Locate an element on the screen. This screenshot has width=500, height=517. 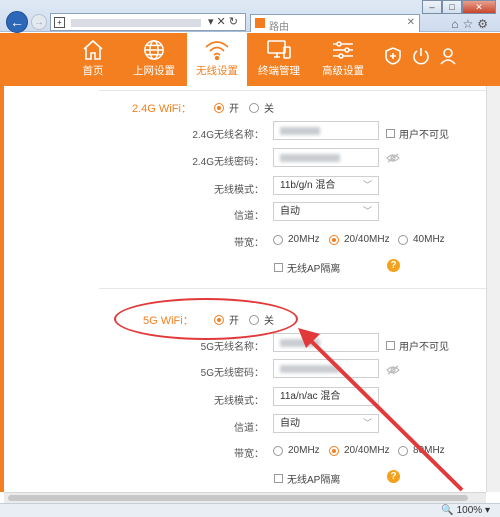
zoom-level: 🔍 100% ▾ is located at coordinates (465, 510).